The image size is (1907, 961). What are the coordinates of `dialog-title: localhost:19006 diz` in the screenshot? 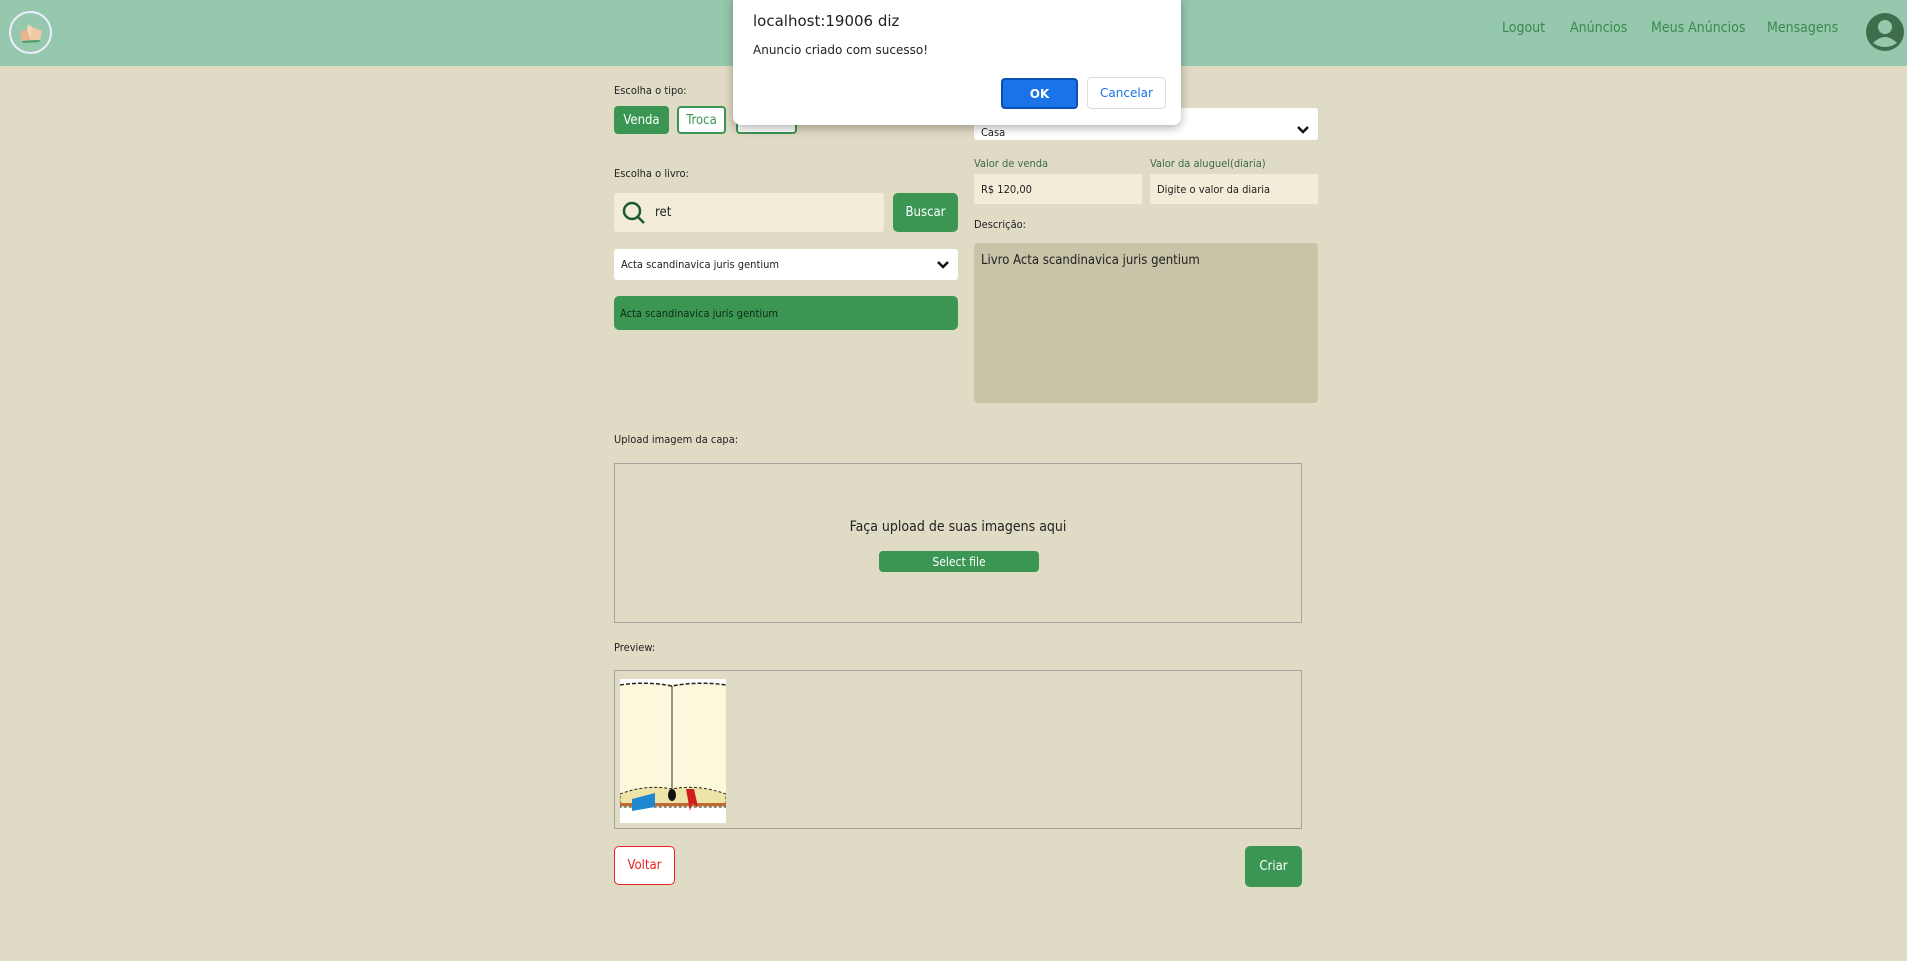 It's located at (826, 21).